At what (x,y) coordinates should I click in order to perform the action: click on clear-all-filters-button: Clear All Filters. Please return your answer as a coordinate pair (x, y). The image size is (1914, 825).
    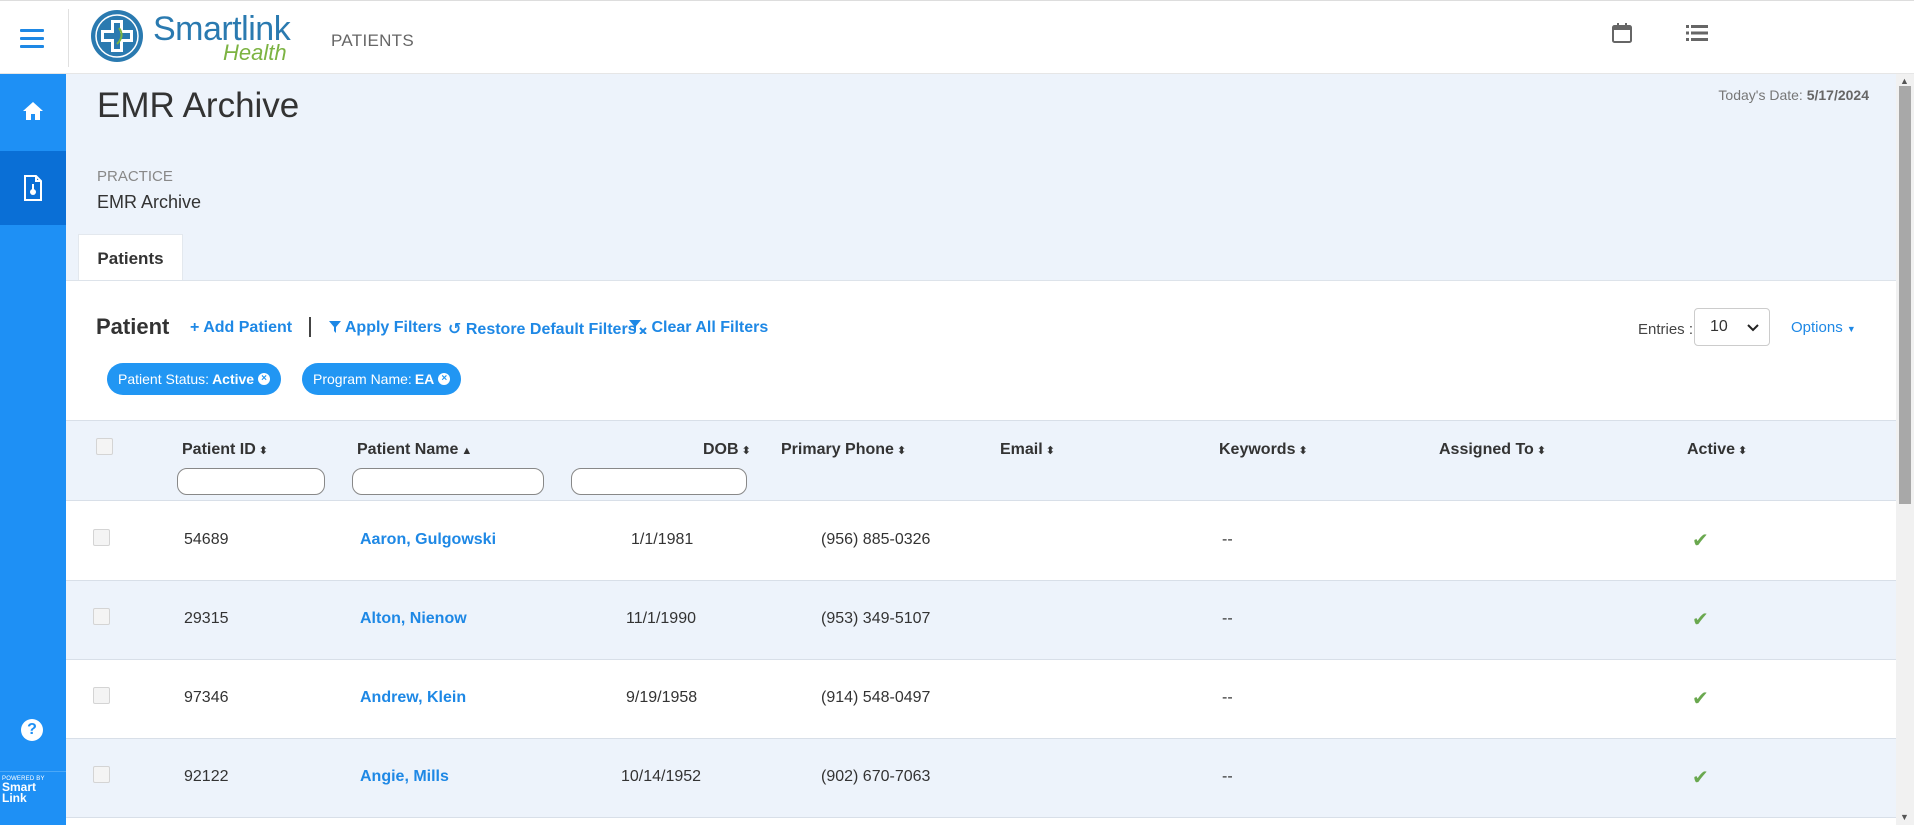
    Looking at the image, I should click on (698, 328).